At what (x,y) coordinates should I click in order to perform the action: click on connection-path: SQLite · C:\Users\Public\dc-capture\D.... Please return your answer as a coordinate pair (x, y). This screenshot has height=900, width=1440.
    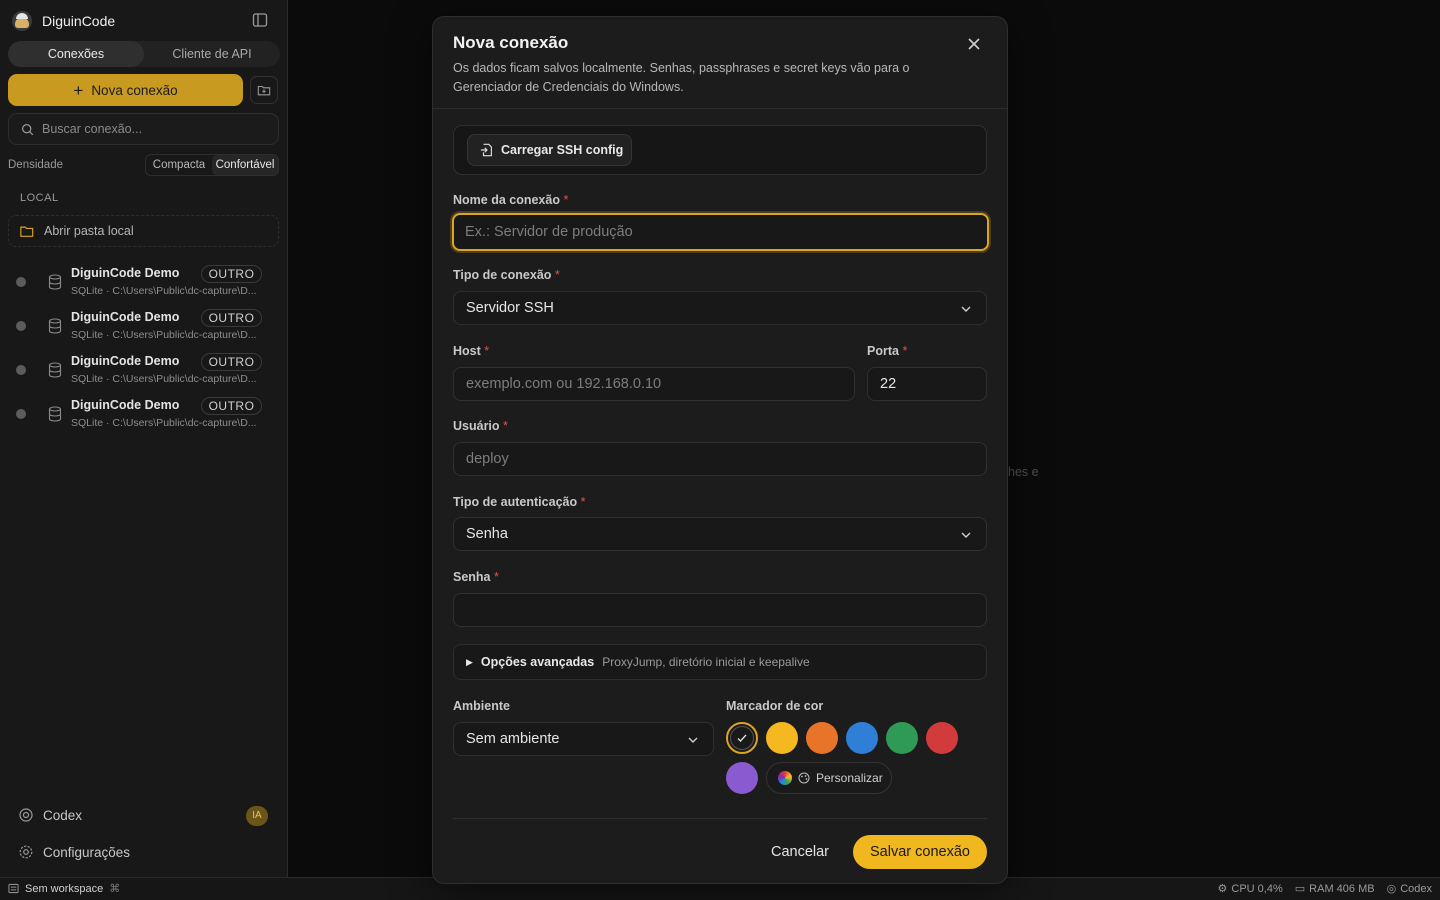
    Looking at the image, I should click on (164, 335).